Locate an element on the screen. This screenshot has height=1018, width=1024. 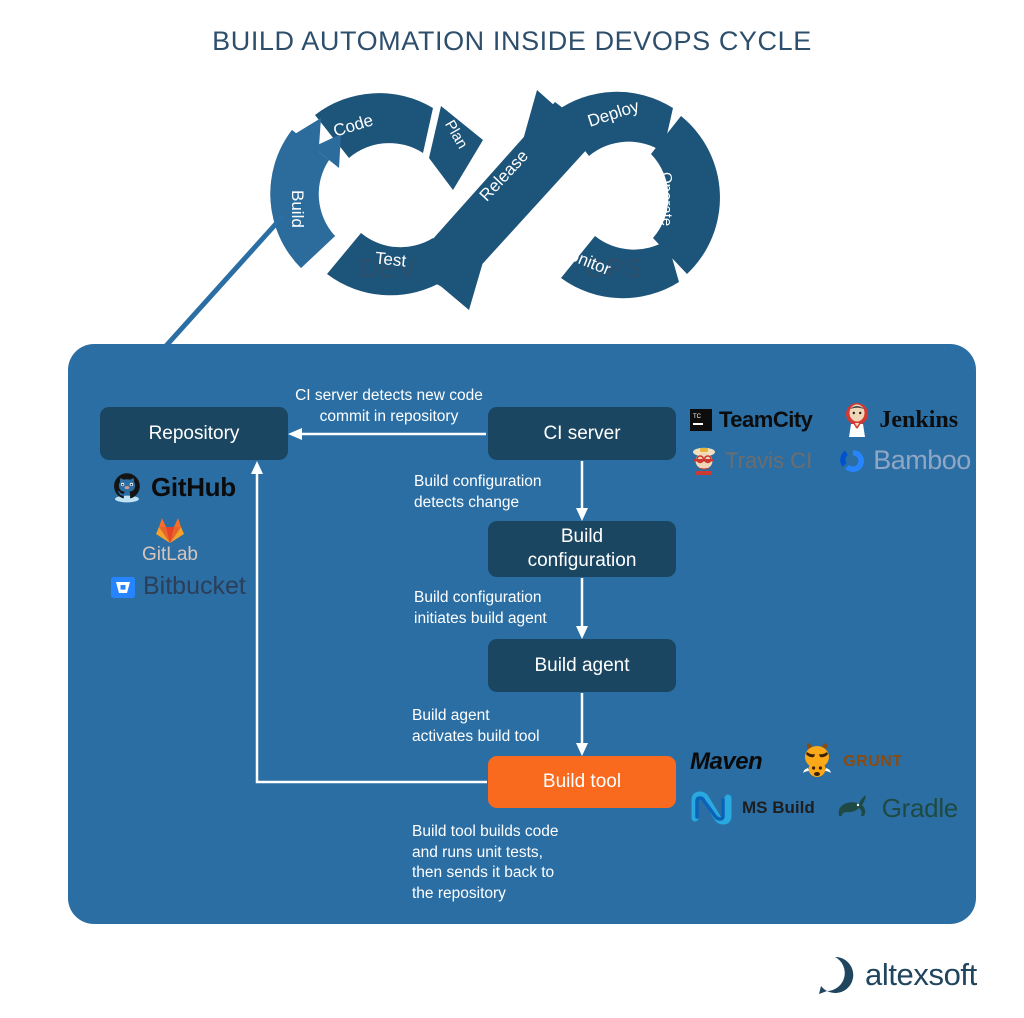
flow-label-agent-activates: Build agent activates build tool is located at coordinates (476, 726).